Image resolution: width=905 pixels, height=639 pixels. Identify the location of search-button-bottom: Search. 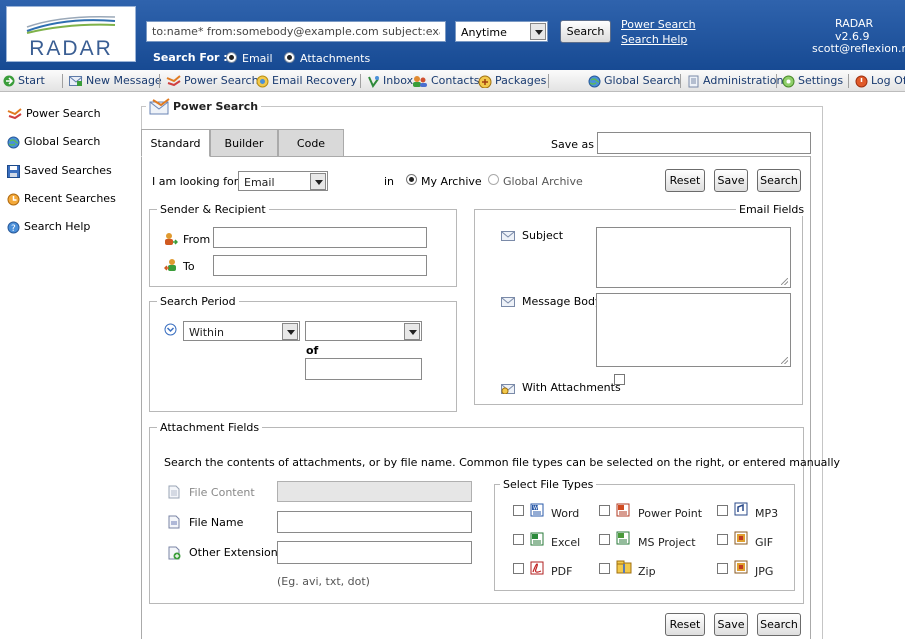
(779, 624).